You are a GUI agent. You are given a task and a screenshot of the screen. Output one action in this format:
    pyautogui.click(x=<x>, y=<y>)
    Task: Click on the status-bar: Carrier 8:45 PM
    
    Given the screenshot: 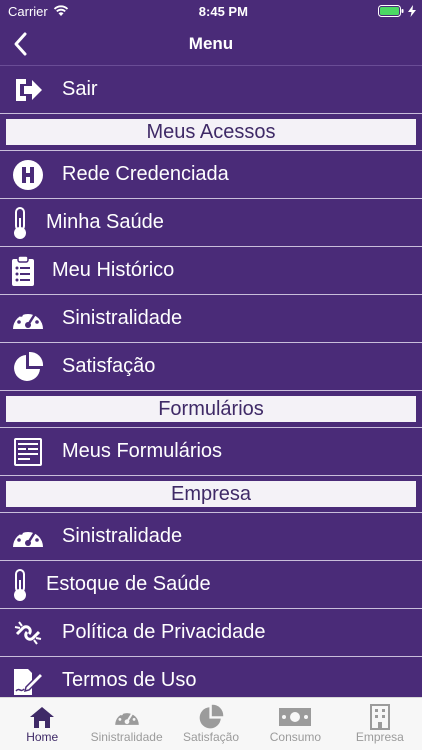 What is the action you would take?
    pyautogui.click(x=211, y=11)
    